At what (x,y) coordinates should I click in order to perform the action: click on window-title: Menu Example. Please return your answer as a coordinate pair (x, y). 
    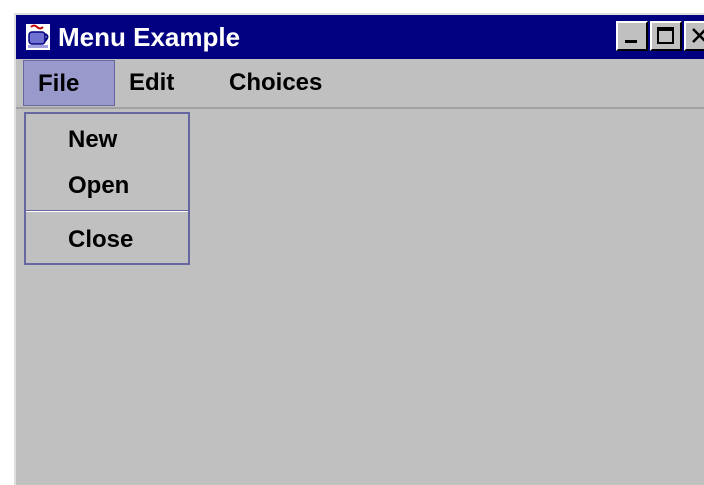
    Looking at the image, I should click on (149, 36).